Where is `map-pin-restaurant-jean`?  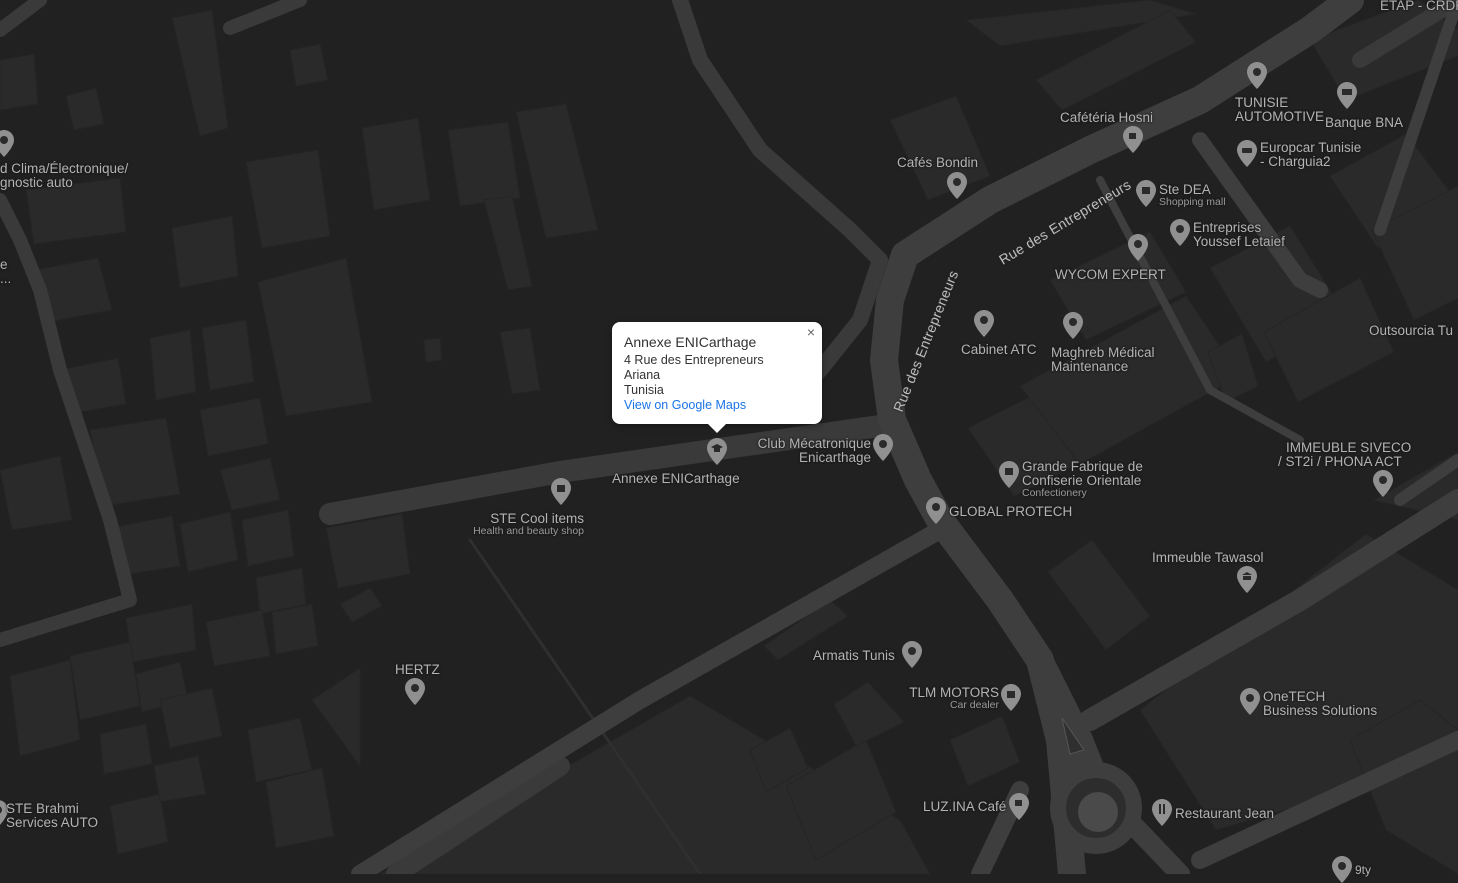 map-pin-restaurant-jean is located at coordinates (1162, 812).